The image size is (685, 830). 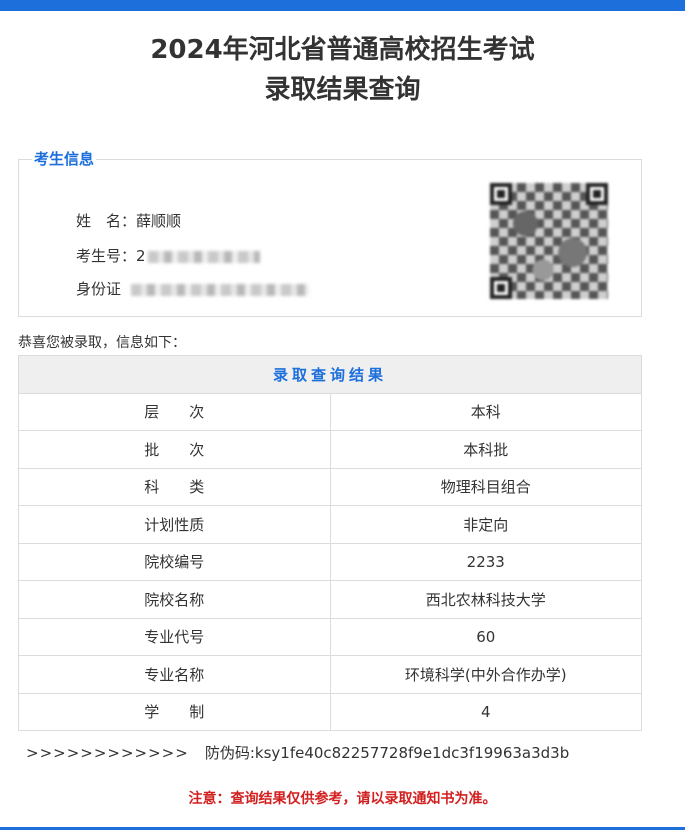 What do you see at coordinates (174, 486) in the screenshot?
I see `row-label: 科 类` at bounding box center [174, 486].